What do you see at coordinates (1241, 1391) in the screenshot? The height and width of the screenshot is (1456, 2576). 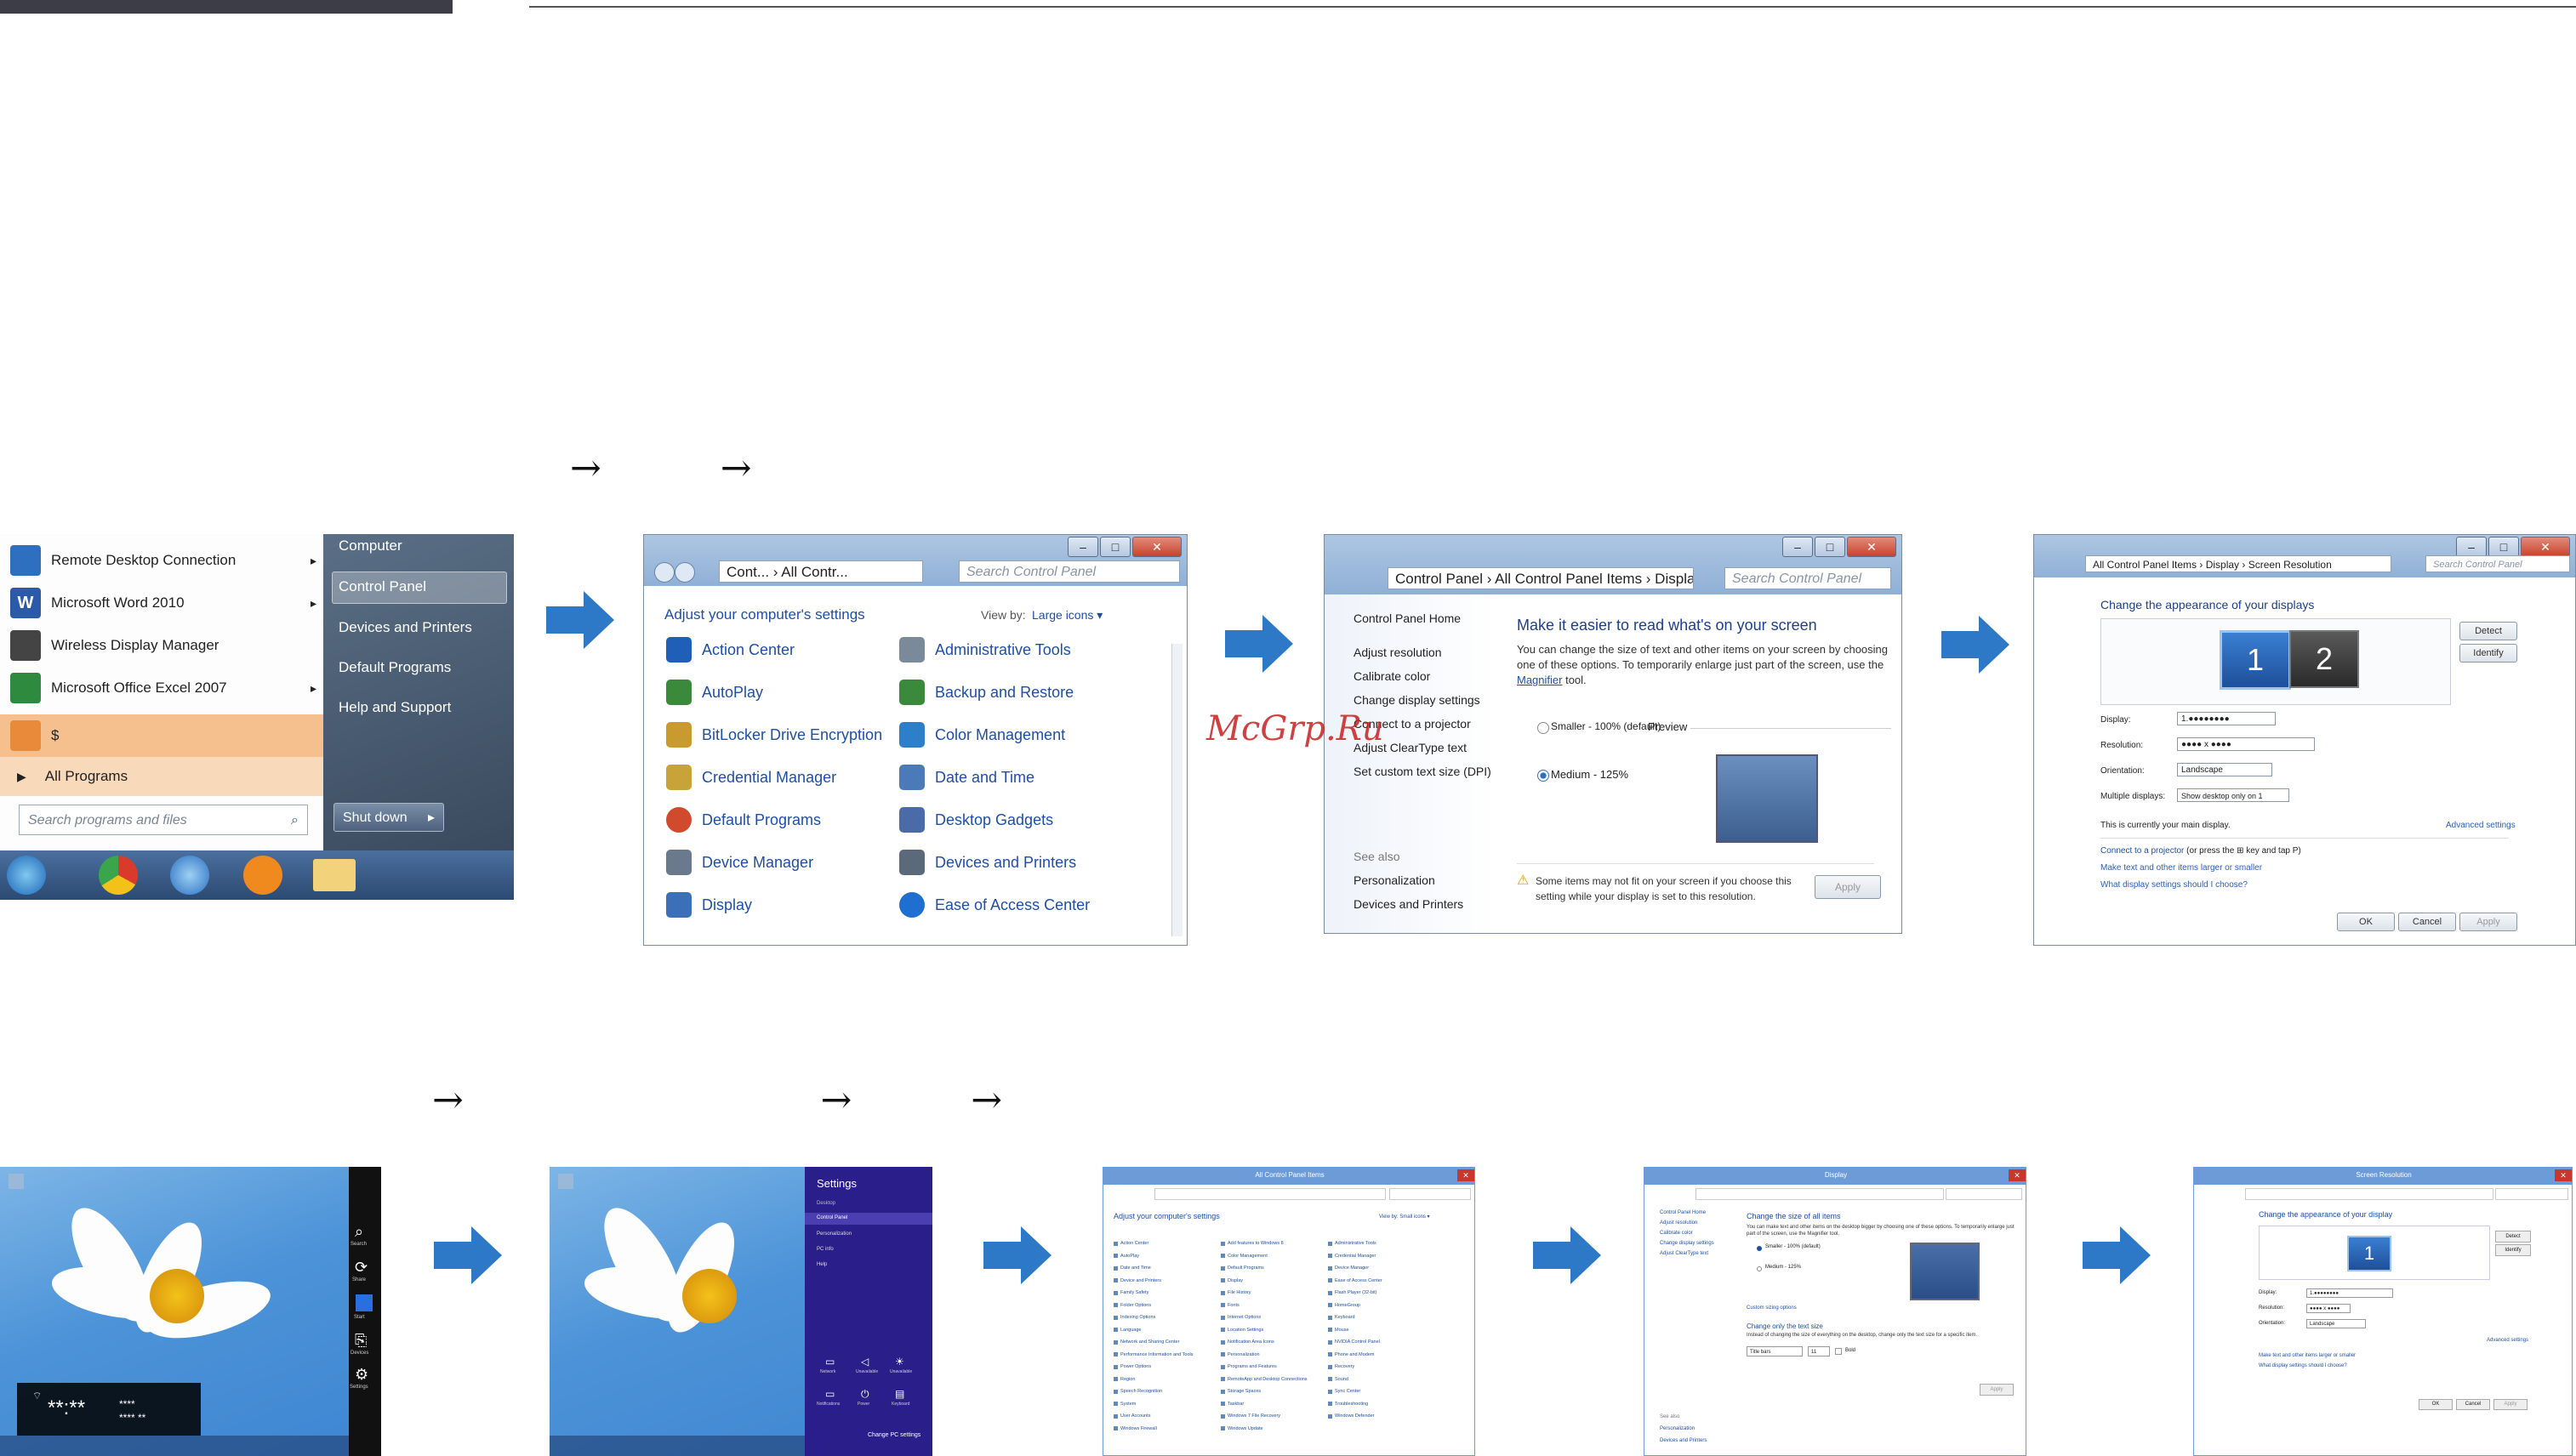 I see `list-item: Storage Spaces` at bounding box center [1241, 1391].